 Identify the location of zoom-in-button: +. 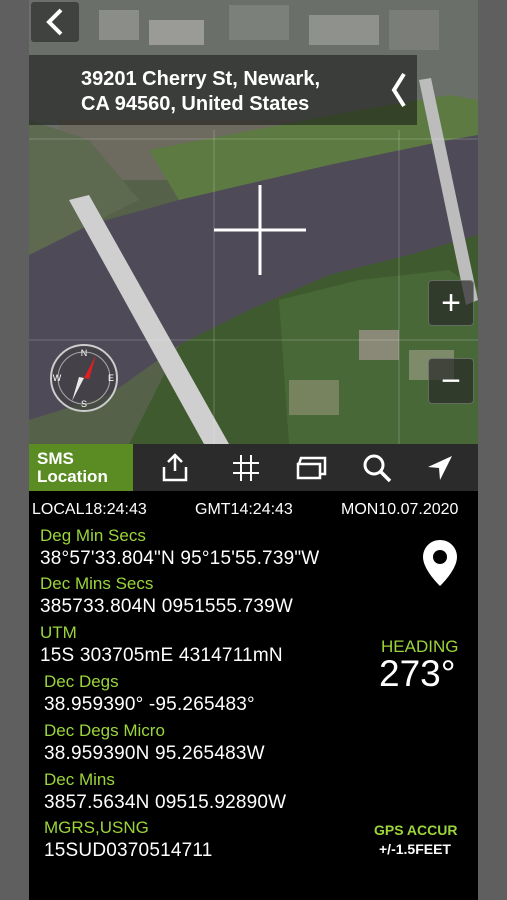
(451, 303).